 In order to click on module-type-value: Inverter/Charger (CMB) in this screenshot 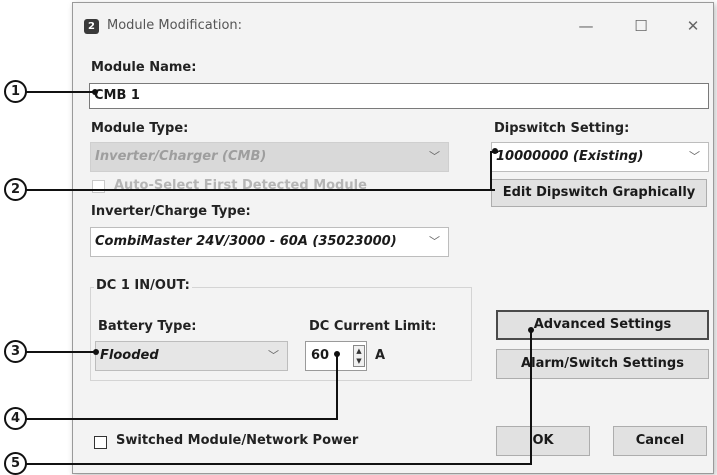, I will do `click(181, 156)`.